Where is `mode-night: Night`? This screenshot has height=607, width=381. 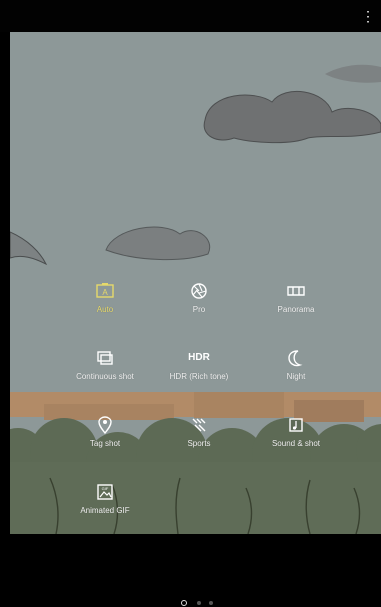
mode-night: Night is located at coordinates (296, 372).